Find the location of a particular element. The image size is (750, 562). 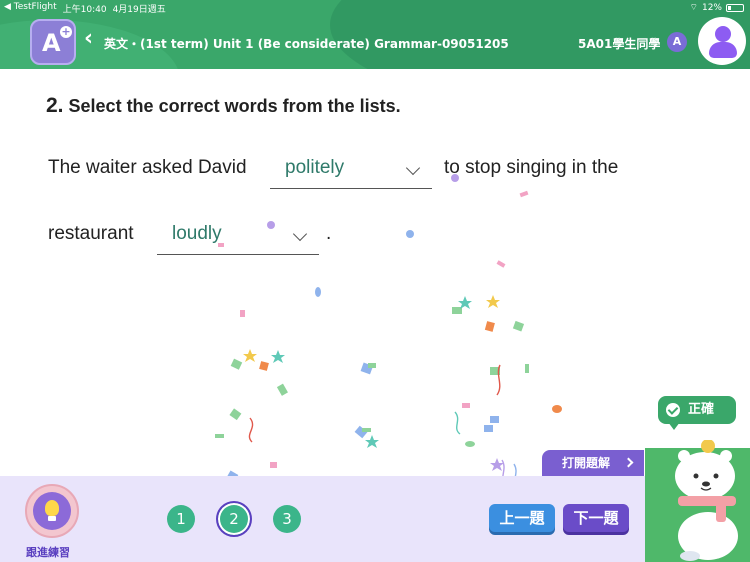

question-nav-2: 2 is located at coordinates (234, 519).